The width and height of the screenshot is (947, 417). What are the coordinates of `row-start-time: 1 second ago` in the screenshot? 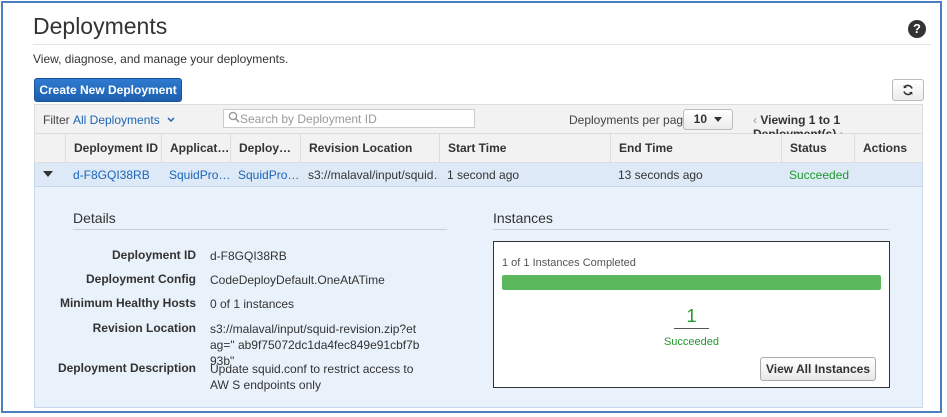 It's located at (483, 175).